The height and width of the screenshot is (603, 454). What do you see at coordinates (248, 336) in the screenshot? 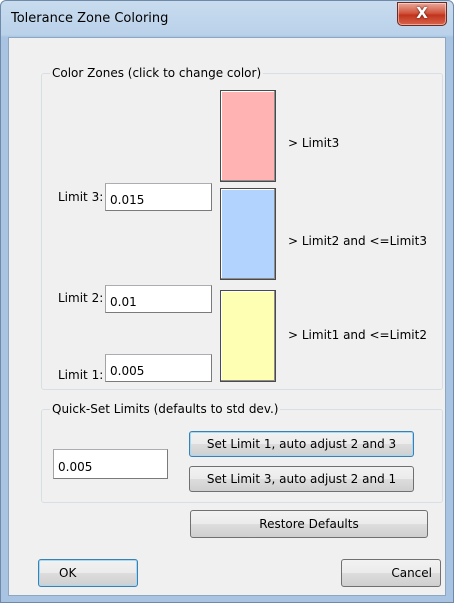
I see `zone1-color-swatch` at bounding box center [248, 336].